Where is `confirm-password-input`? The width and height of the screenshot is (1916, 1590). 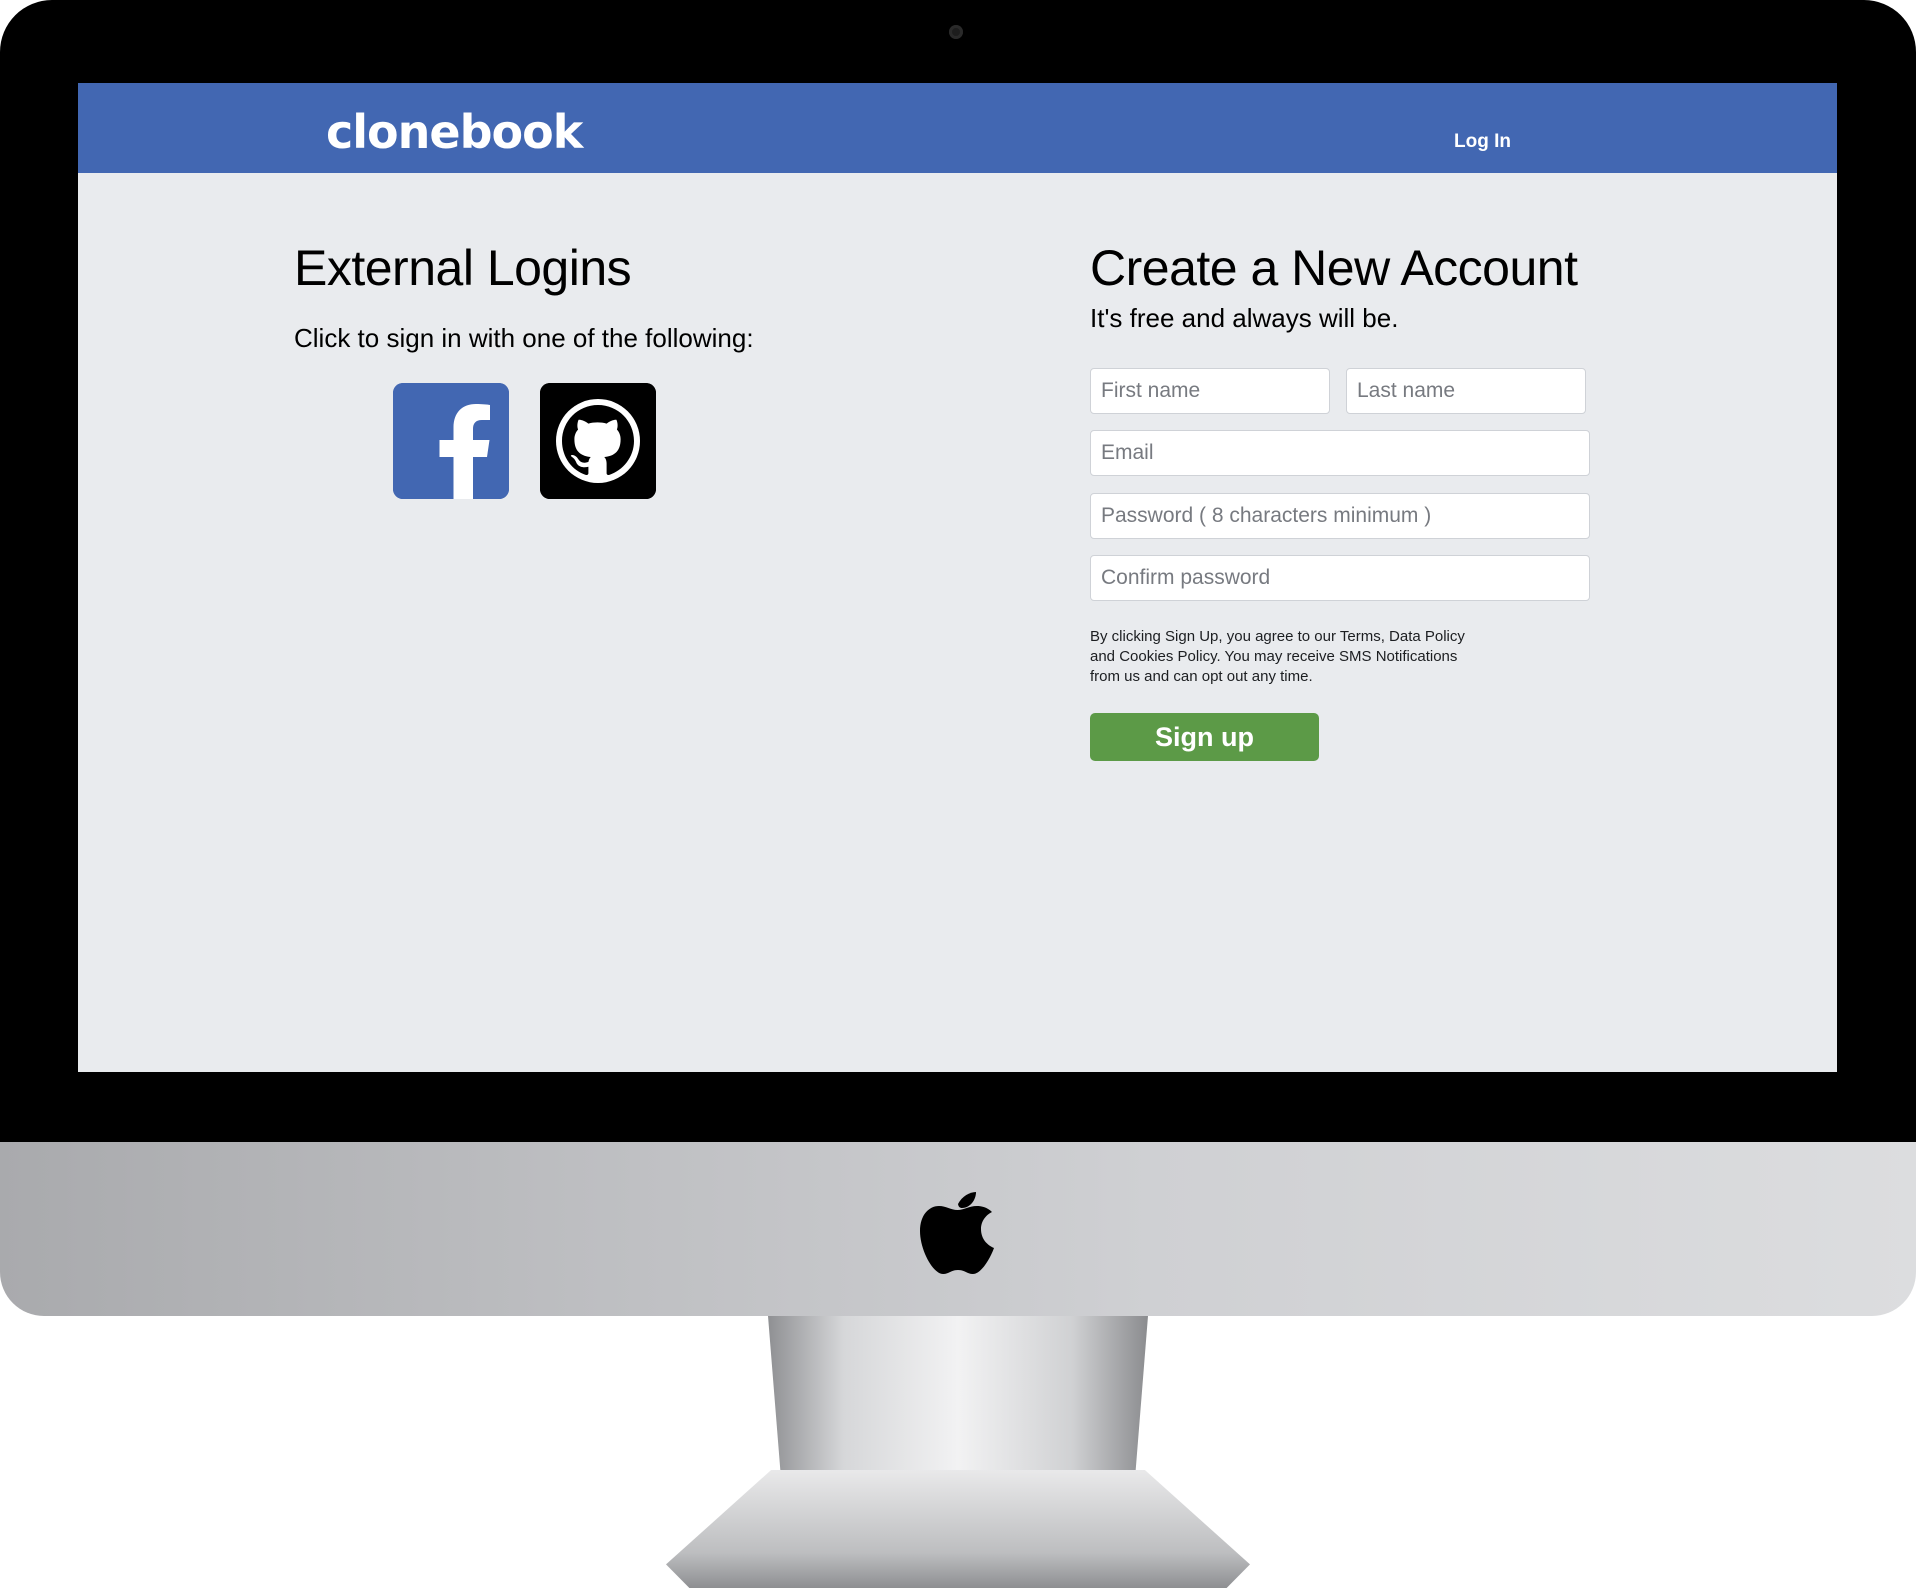
confirm-password-input is located at coordinates (1340, 578).